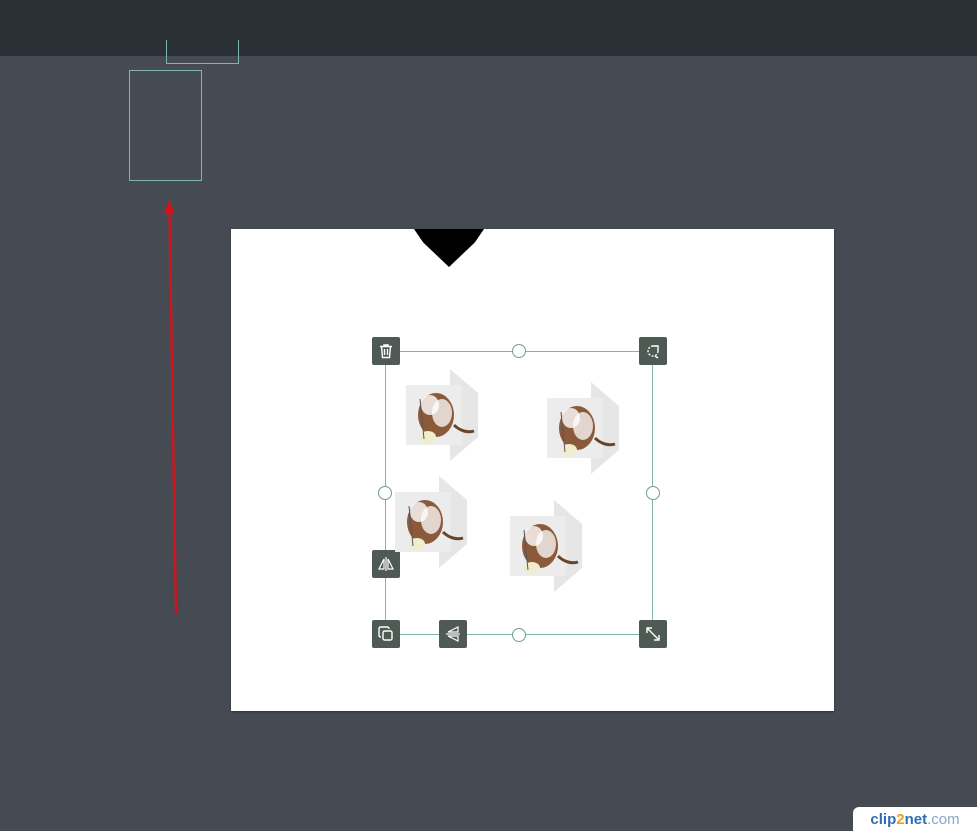  I want to click on watermark-part-3: net, so click(916, 819).